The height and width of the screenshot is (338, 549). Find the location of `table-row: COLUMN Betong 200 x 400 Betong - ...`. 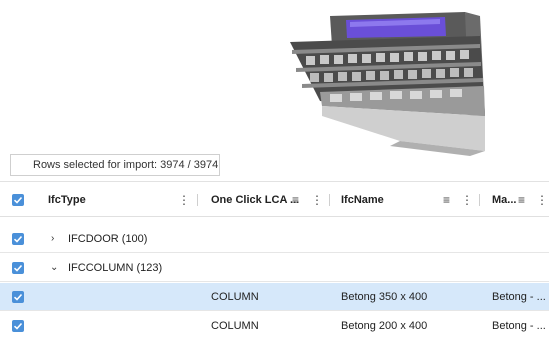

table-row: COLUMN Betong 200 x 400 Betong - ... is located at coordinates (274, 325).